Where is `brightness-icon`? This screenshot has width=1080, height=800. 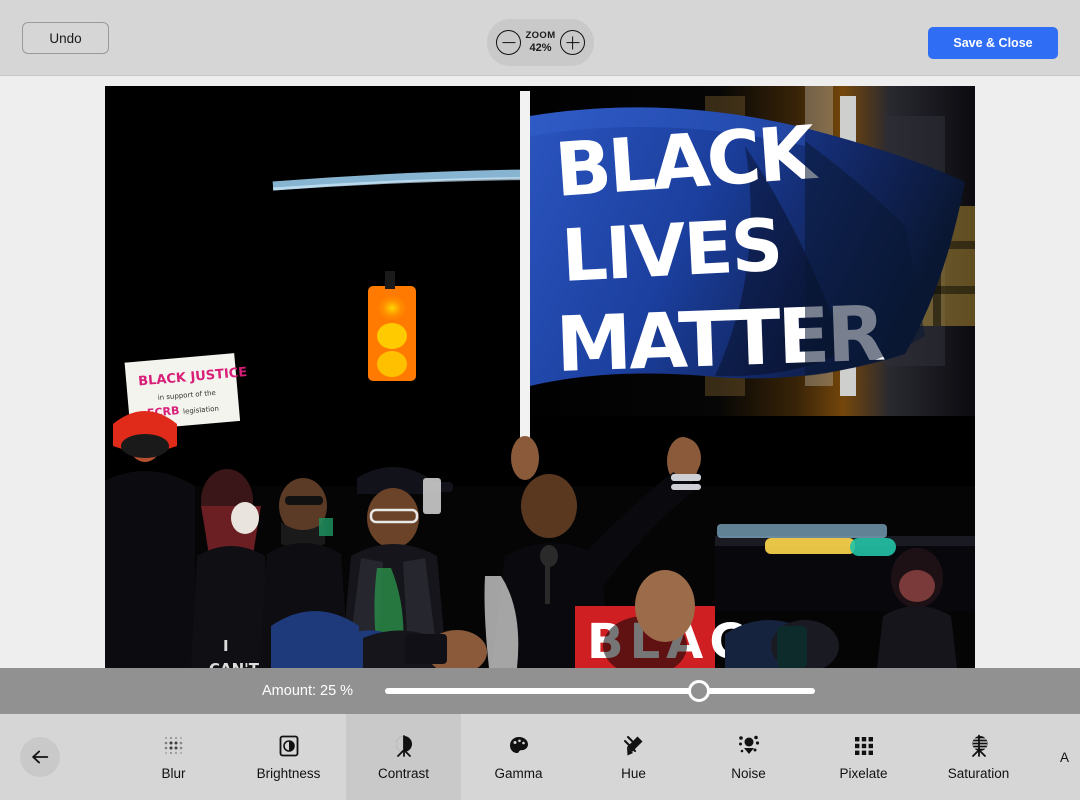 brightness-icon is located at coordinates (289, 746).